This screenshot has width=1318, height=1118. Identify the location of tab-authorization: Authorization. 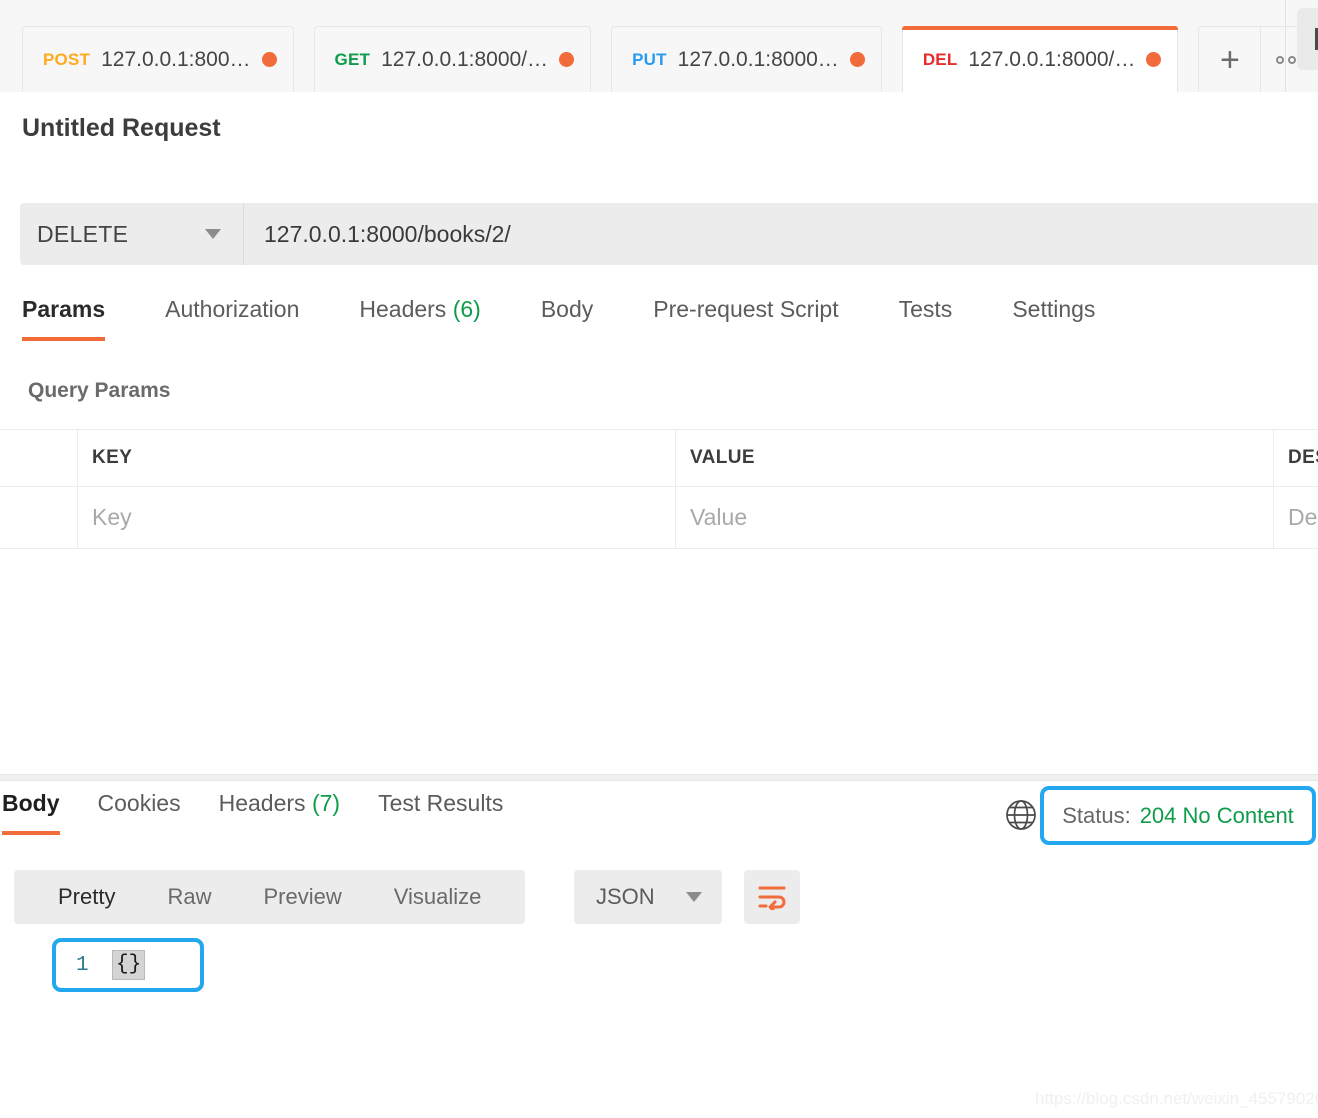
(247, 318).